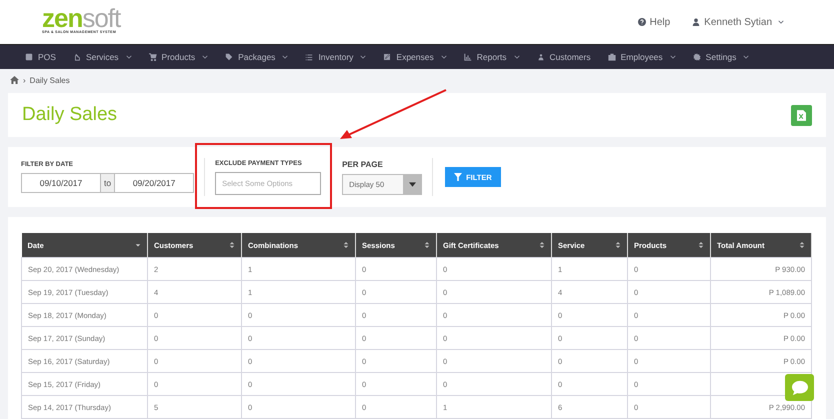  I want to click on nav-item: Products, so click(178, 57).